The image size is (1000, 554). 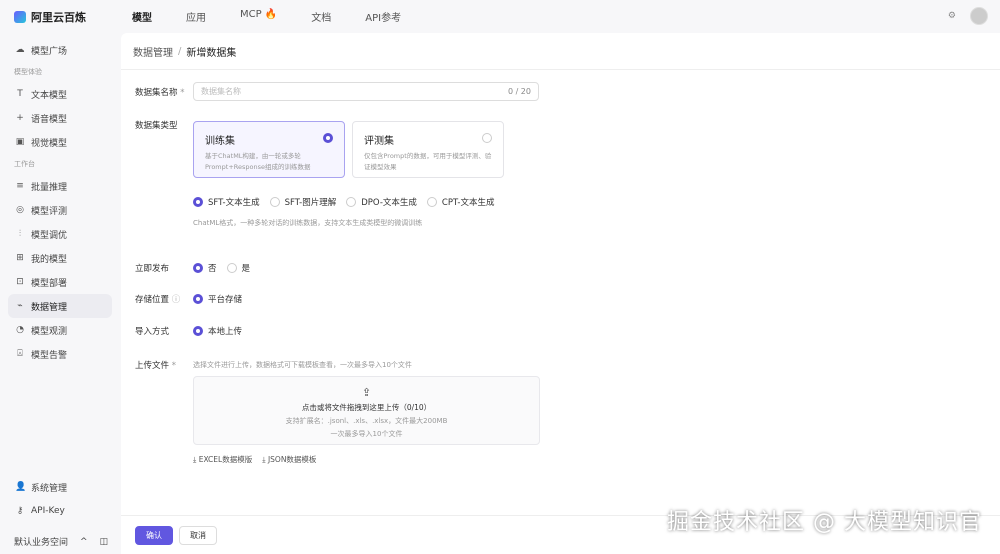 What do you see at coordinates (24, 164) in the screenshot?
I see `sidebar-group-label: 工作台` at bounding box center [24, 164].